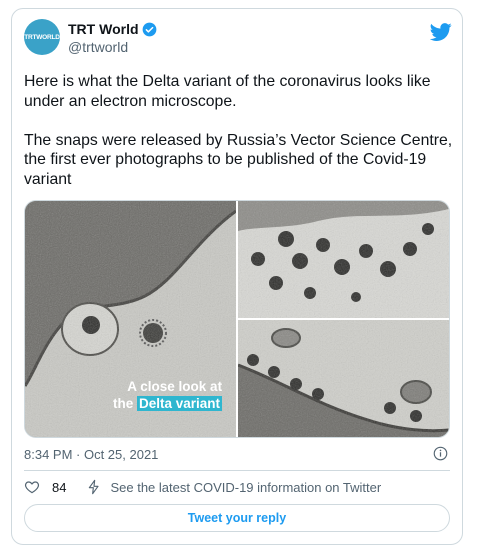  I want to click on media-caption: A close look at the Delta variant, so click(168, 395).